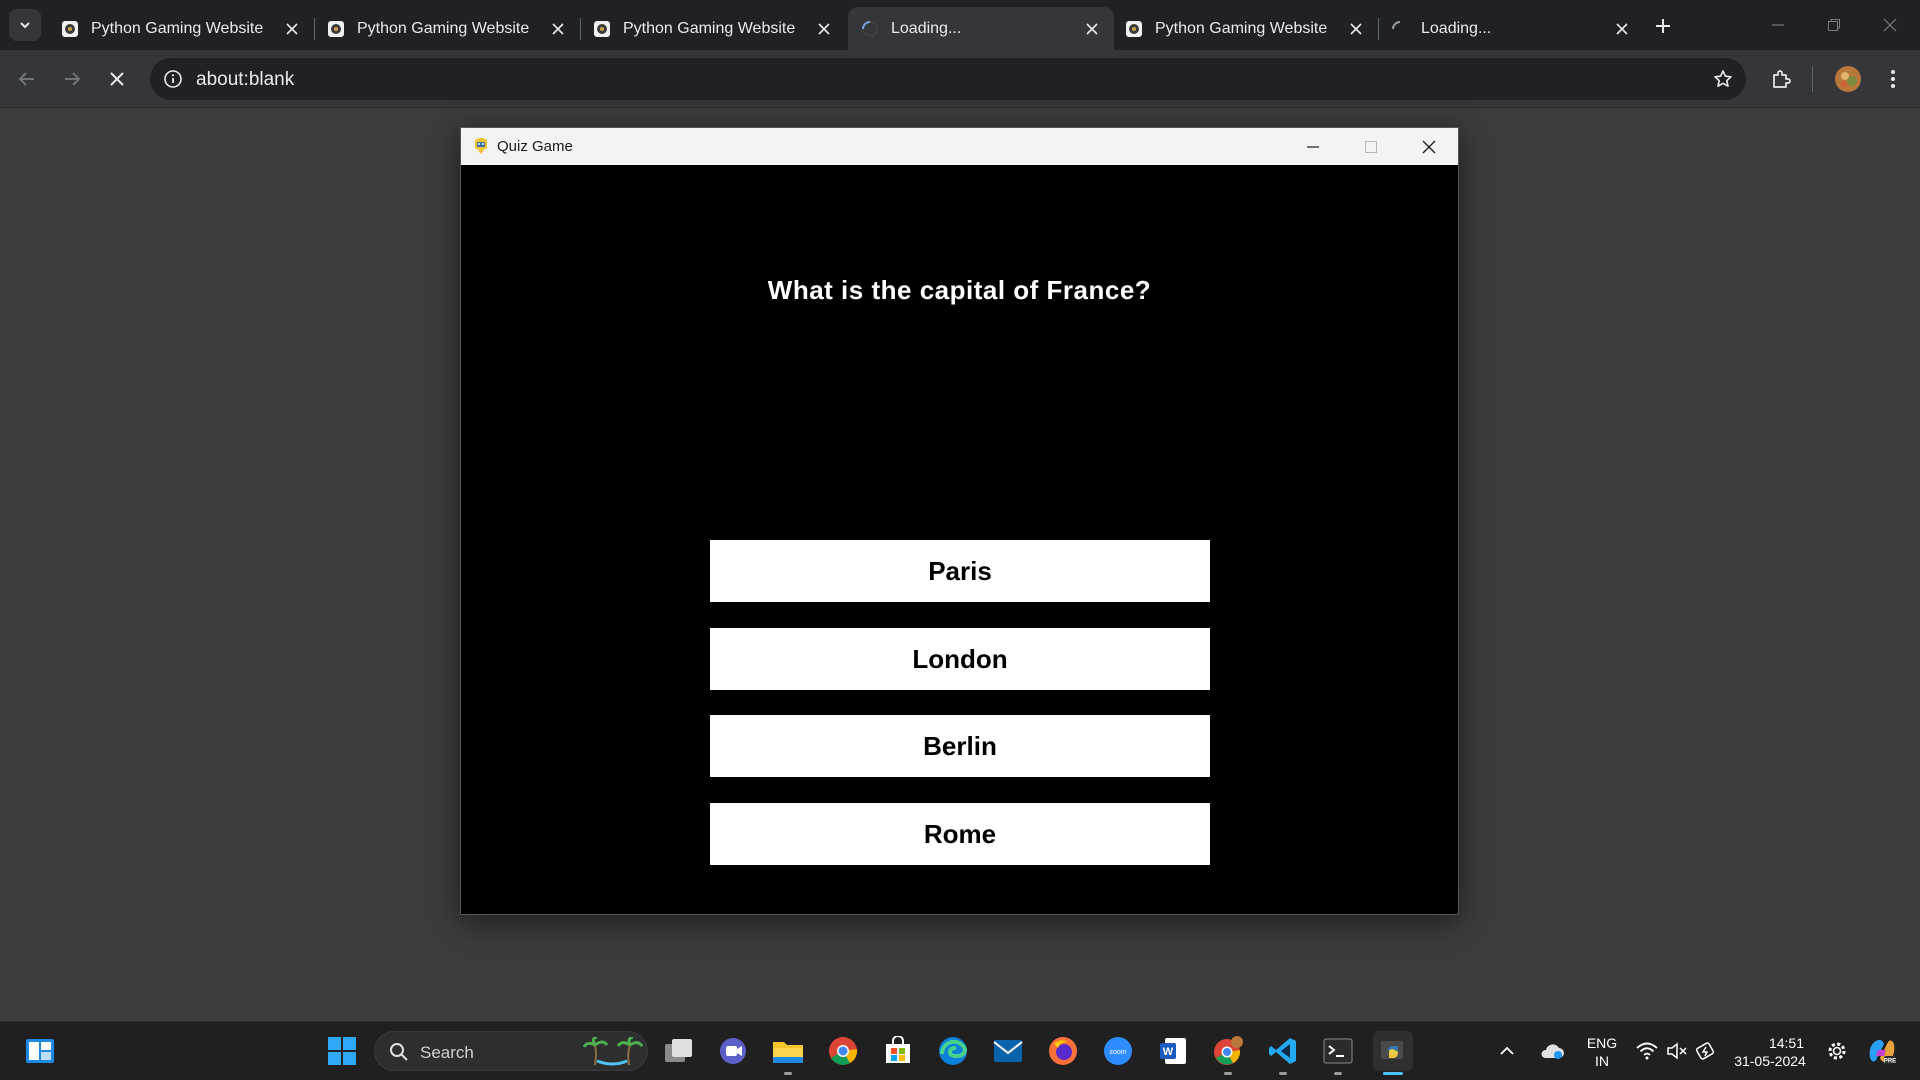 The width and height of the screenshot is (1920, 1080). What do you see at coordinates (1837, 1051) in the screenshot?
I see `notification-settings-button` at bounding box center [1837, 1051].